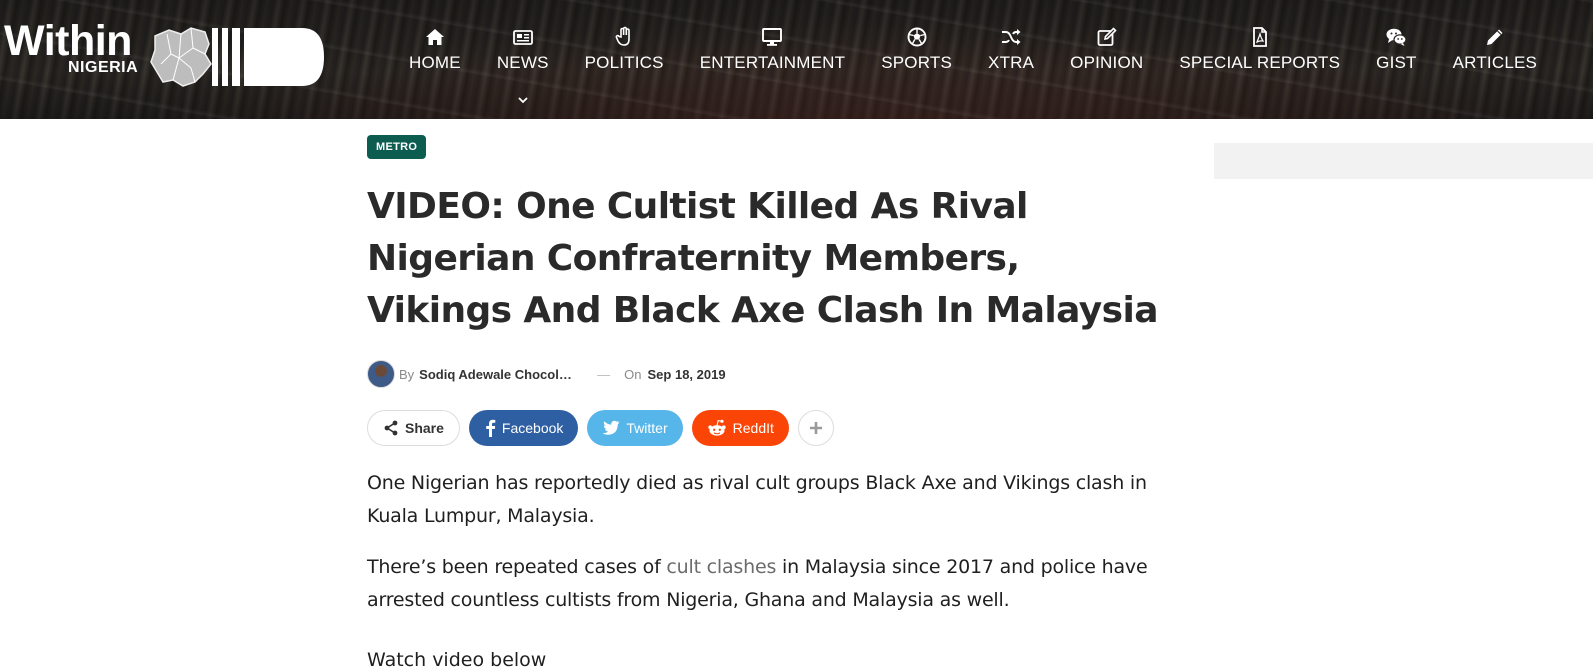 Image resolution: width=1593 pixels, height=671 pixels. I want to click on publish-date: Sep 18, 2019, so click(686, 374).